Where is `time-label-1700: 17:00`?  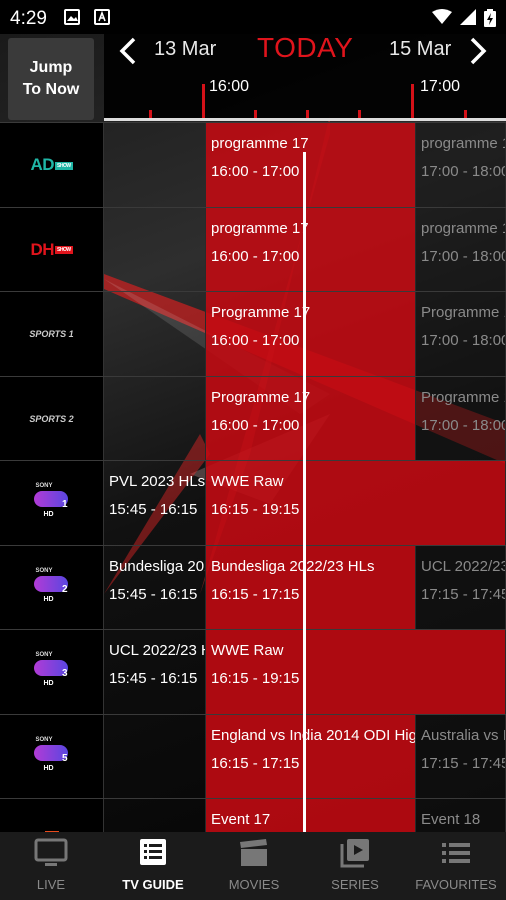
time-label-1700: 17:00 is located at coordinates (440, 86).